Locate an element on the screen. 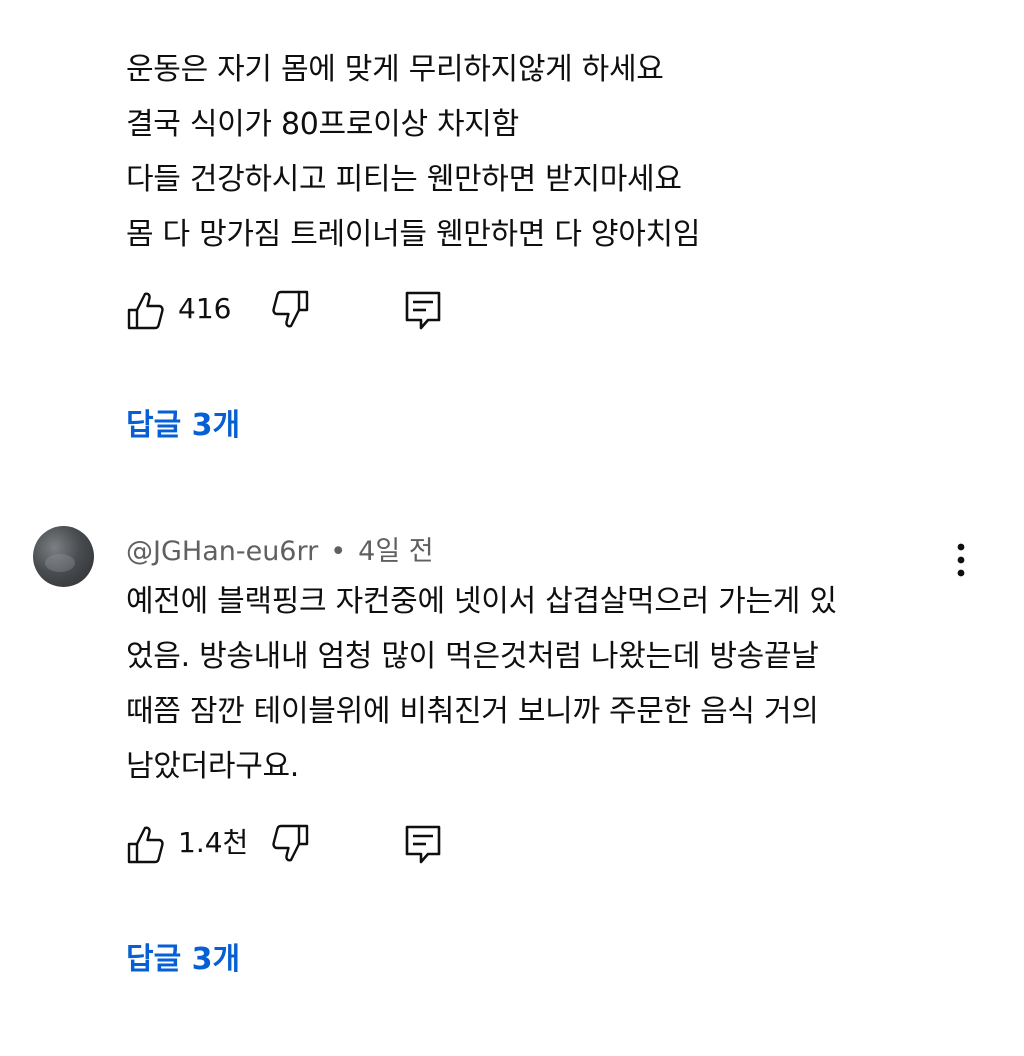  comment-line: 다들 건강하시고 피티는 웬만하면 받지마세요 is located at coordinates (404, 179).